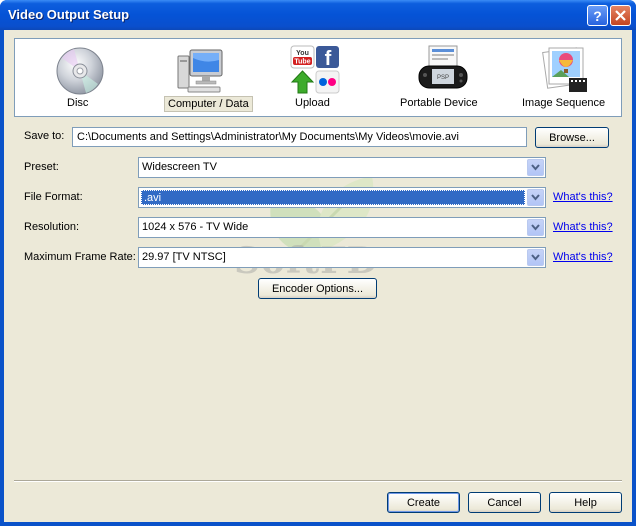 This screenshot has width=636, height=526. What do you see at coordinates (318, 15) in the screenshot?
I see `title-bar: Video Output Setup ?` at bounding box center [318, 15].